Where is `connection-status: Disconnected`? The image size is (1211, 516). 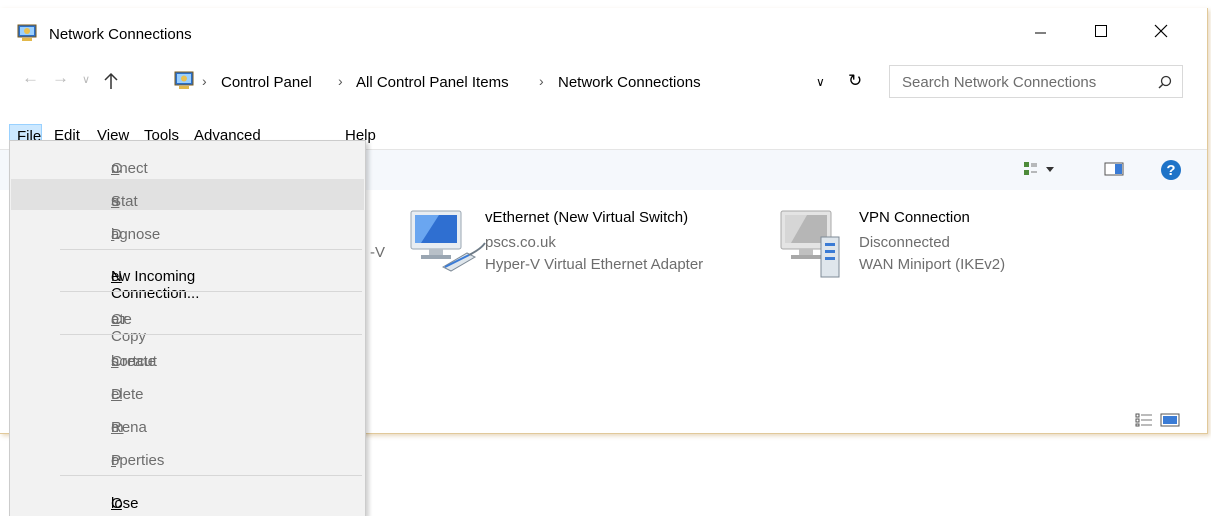
connection-status: Disconnected is located at coordinates (904, 242).